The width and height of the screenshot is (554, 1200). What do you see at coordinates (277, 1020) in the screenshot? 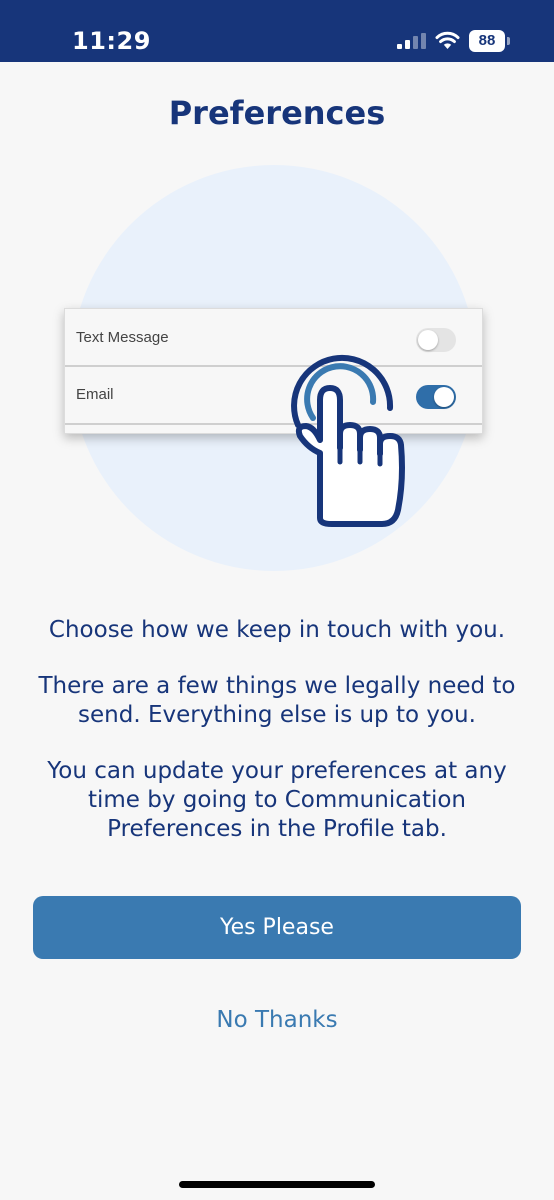
I see `no-thanks-button: No Thanks` at bounding box center [277, 1020].